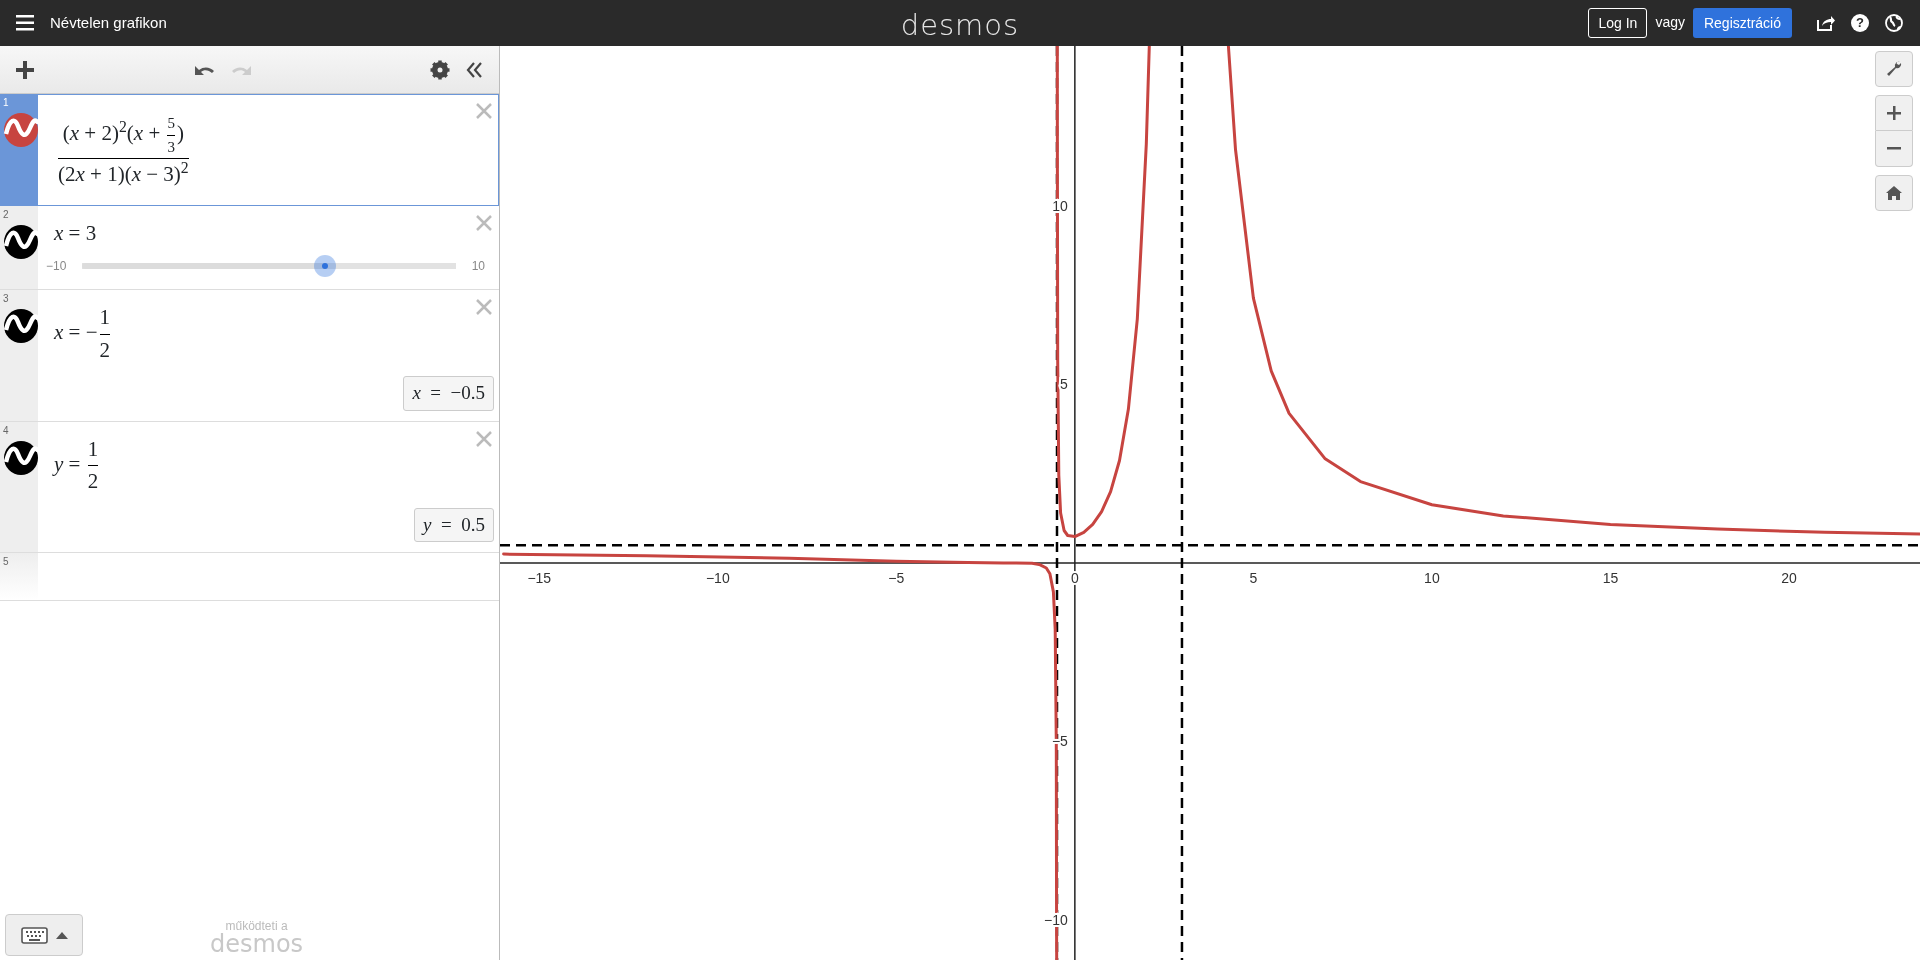  Describe the element at coordinates (61, 935) in the screenshot. I see `caret-up-icon` at that location.